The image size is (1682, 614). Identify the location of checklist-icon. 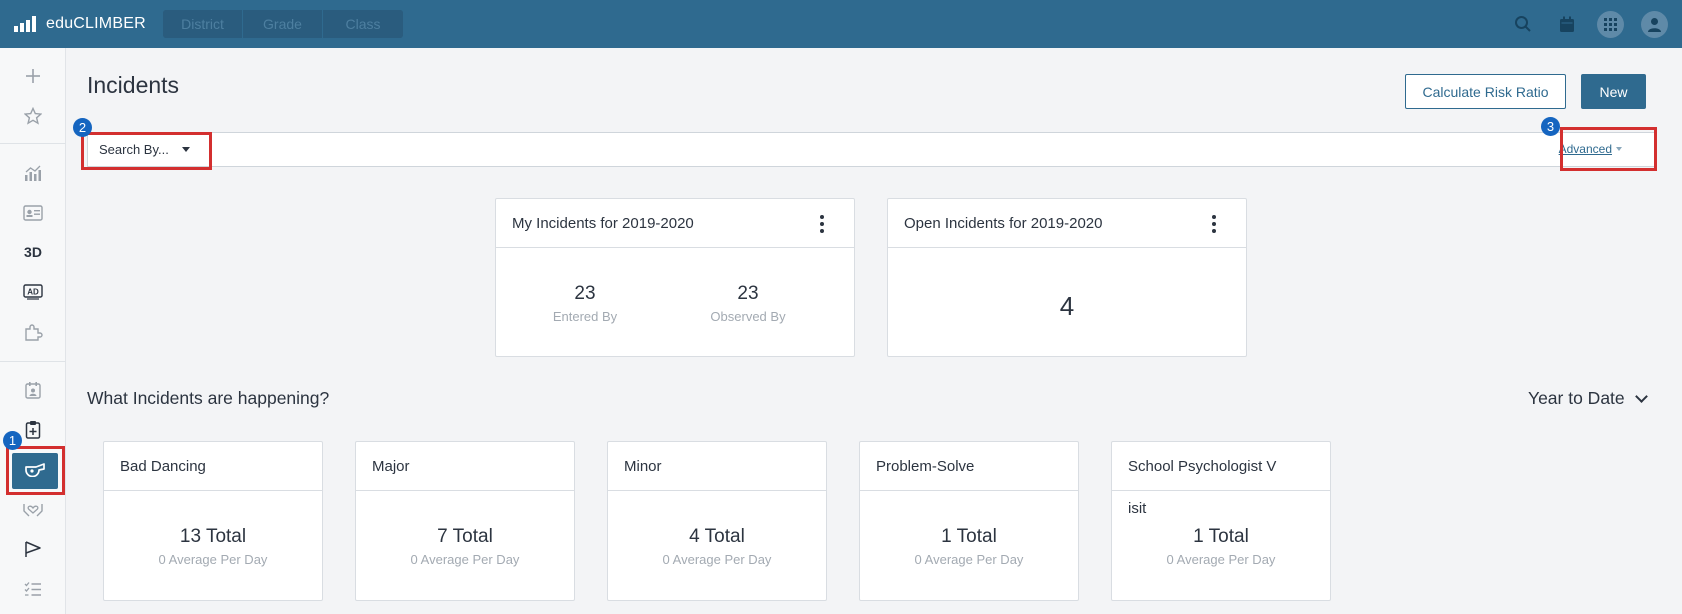
(33, 589).